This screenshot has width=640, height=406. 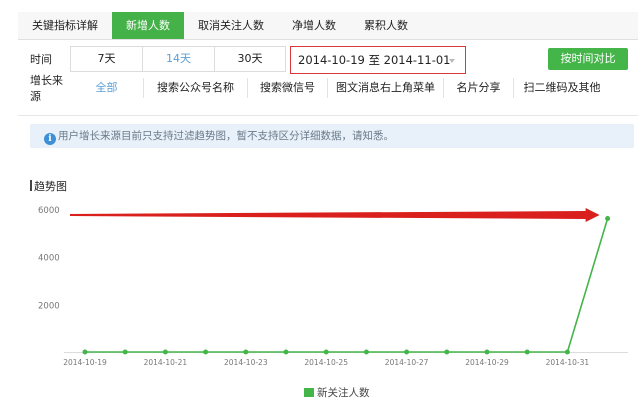 I want to click on x-tick-label: 2014-10-23, so click(x=246, y=362).